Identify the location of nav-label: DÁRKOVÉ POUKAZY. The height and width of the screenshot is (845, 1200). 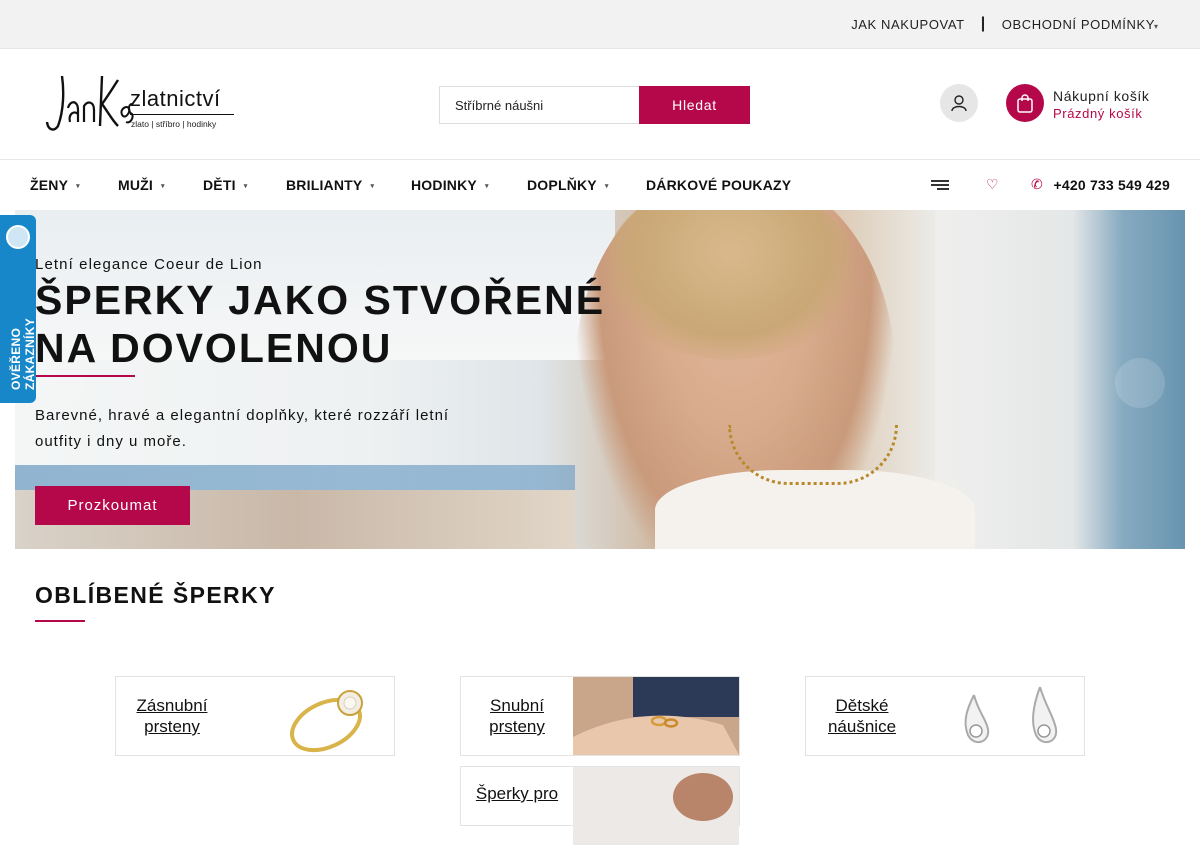
(719, 185).